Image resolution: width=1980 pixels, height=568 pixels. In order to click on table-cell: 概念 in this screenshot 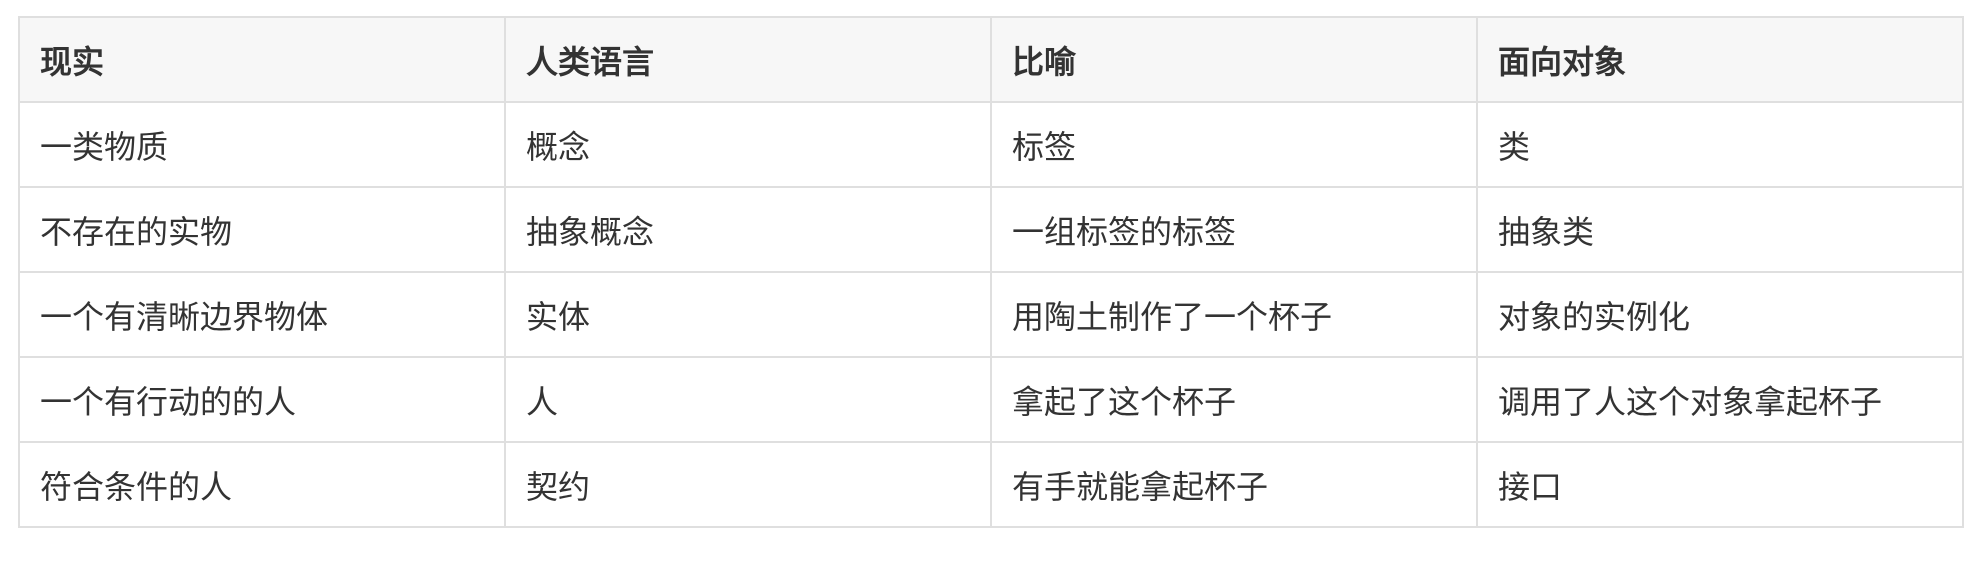, I will do `click(748, 144)`.